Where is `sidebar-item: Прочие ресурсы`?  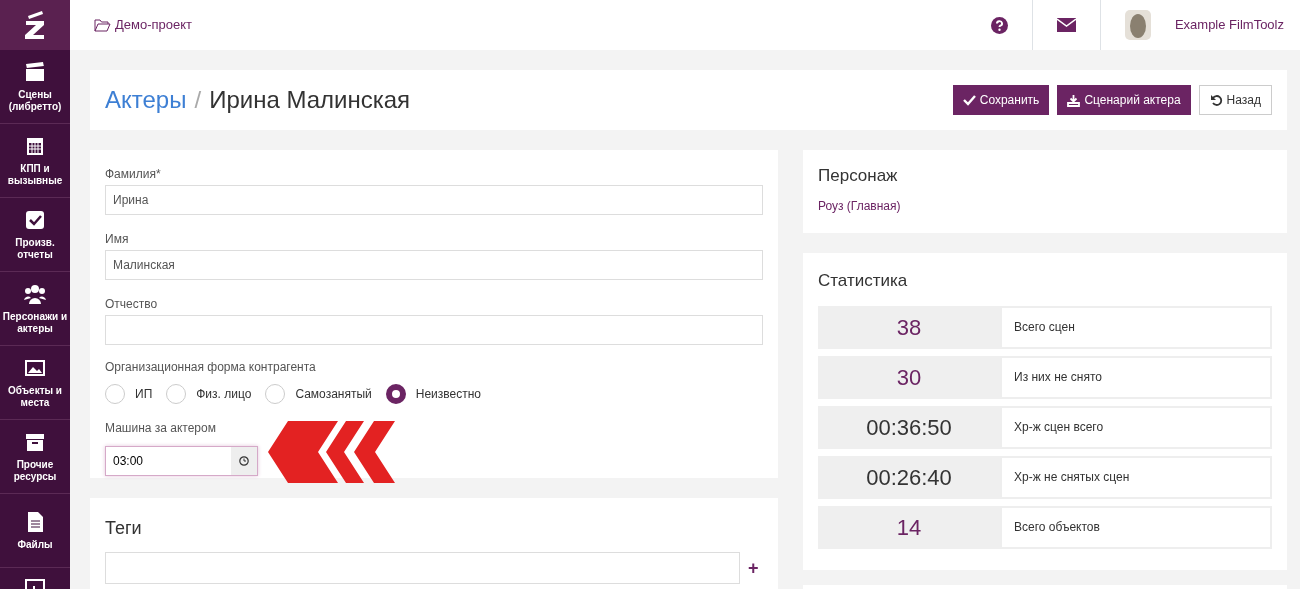
sidebar-item: Прочие ресурсы is located at coordinates (35, 457).